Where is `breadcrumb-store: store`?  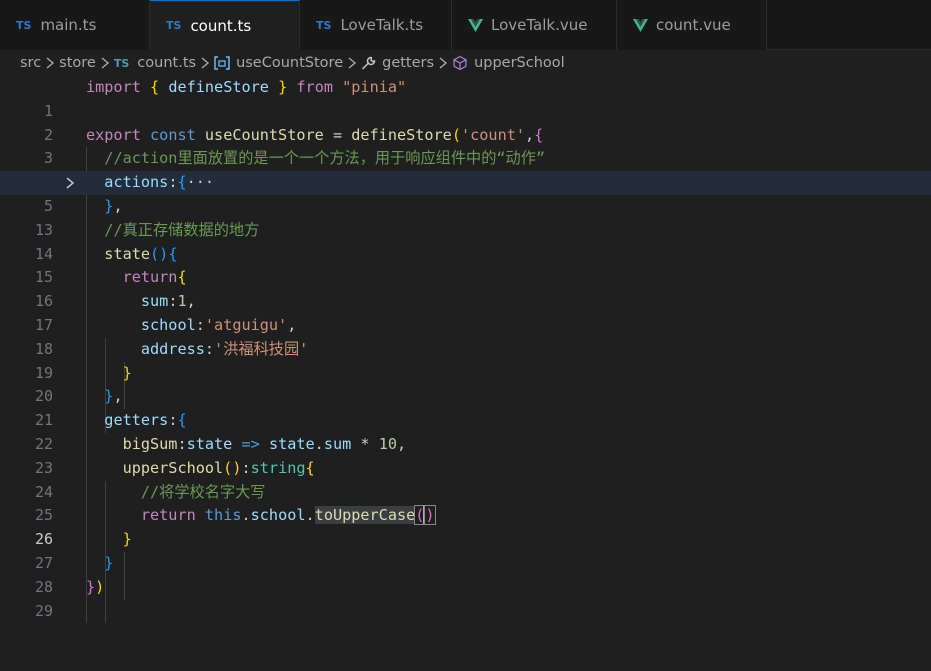 breadcrumb-store: store is located at coordinates (77, 63).